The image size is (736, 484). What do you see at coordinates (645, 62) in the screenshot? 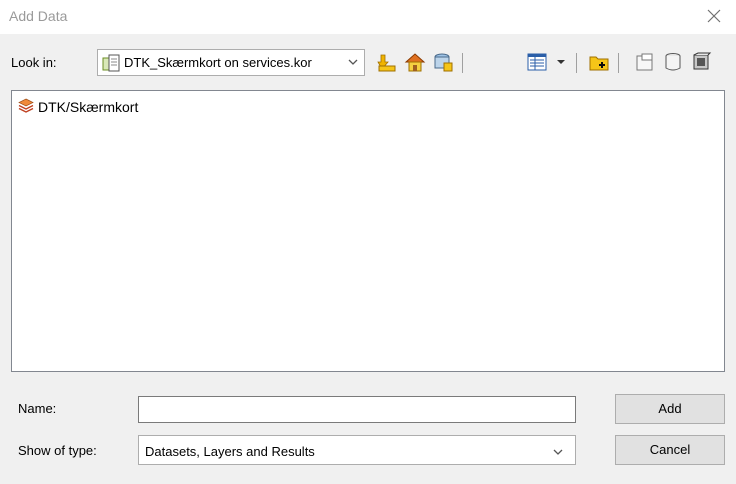
I see `new-geodatabase-icon` at bounding box center [645, 62].